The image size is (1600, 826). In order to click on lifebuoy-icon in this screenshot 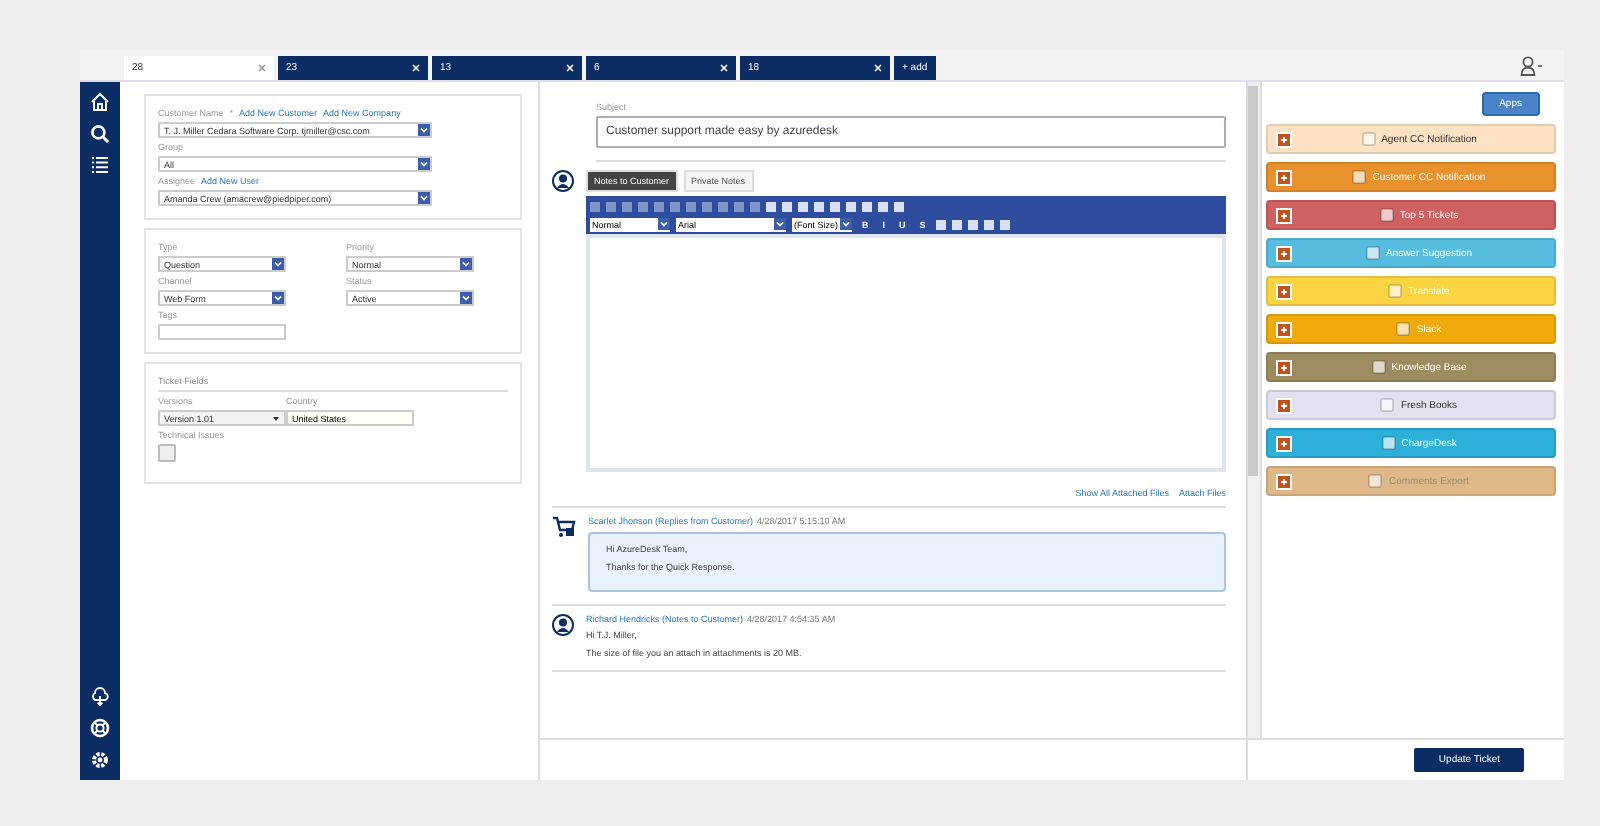, I will do `click(100, 728)`.